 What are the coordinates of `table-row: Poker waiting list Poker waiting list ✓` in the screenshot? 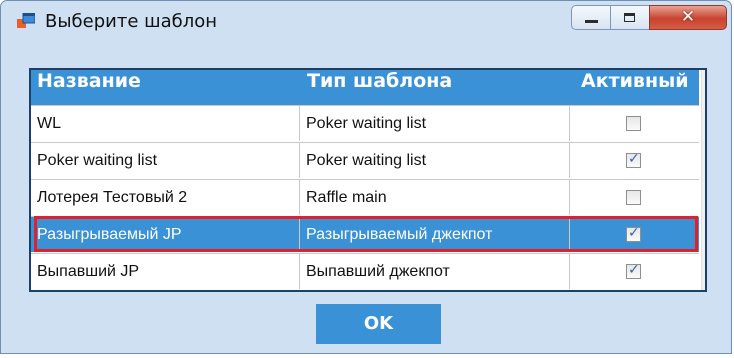 It's located at (365, 160).